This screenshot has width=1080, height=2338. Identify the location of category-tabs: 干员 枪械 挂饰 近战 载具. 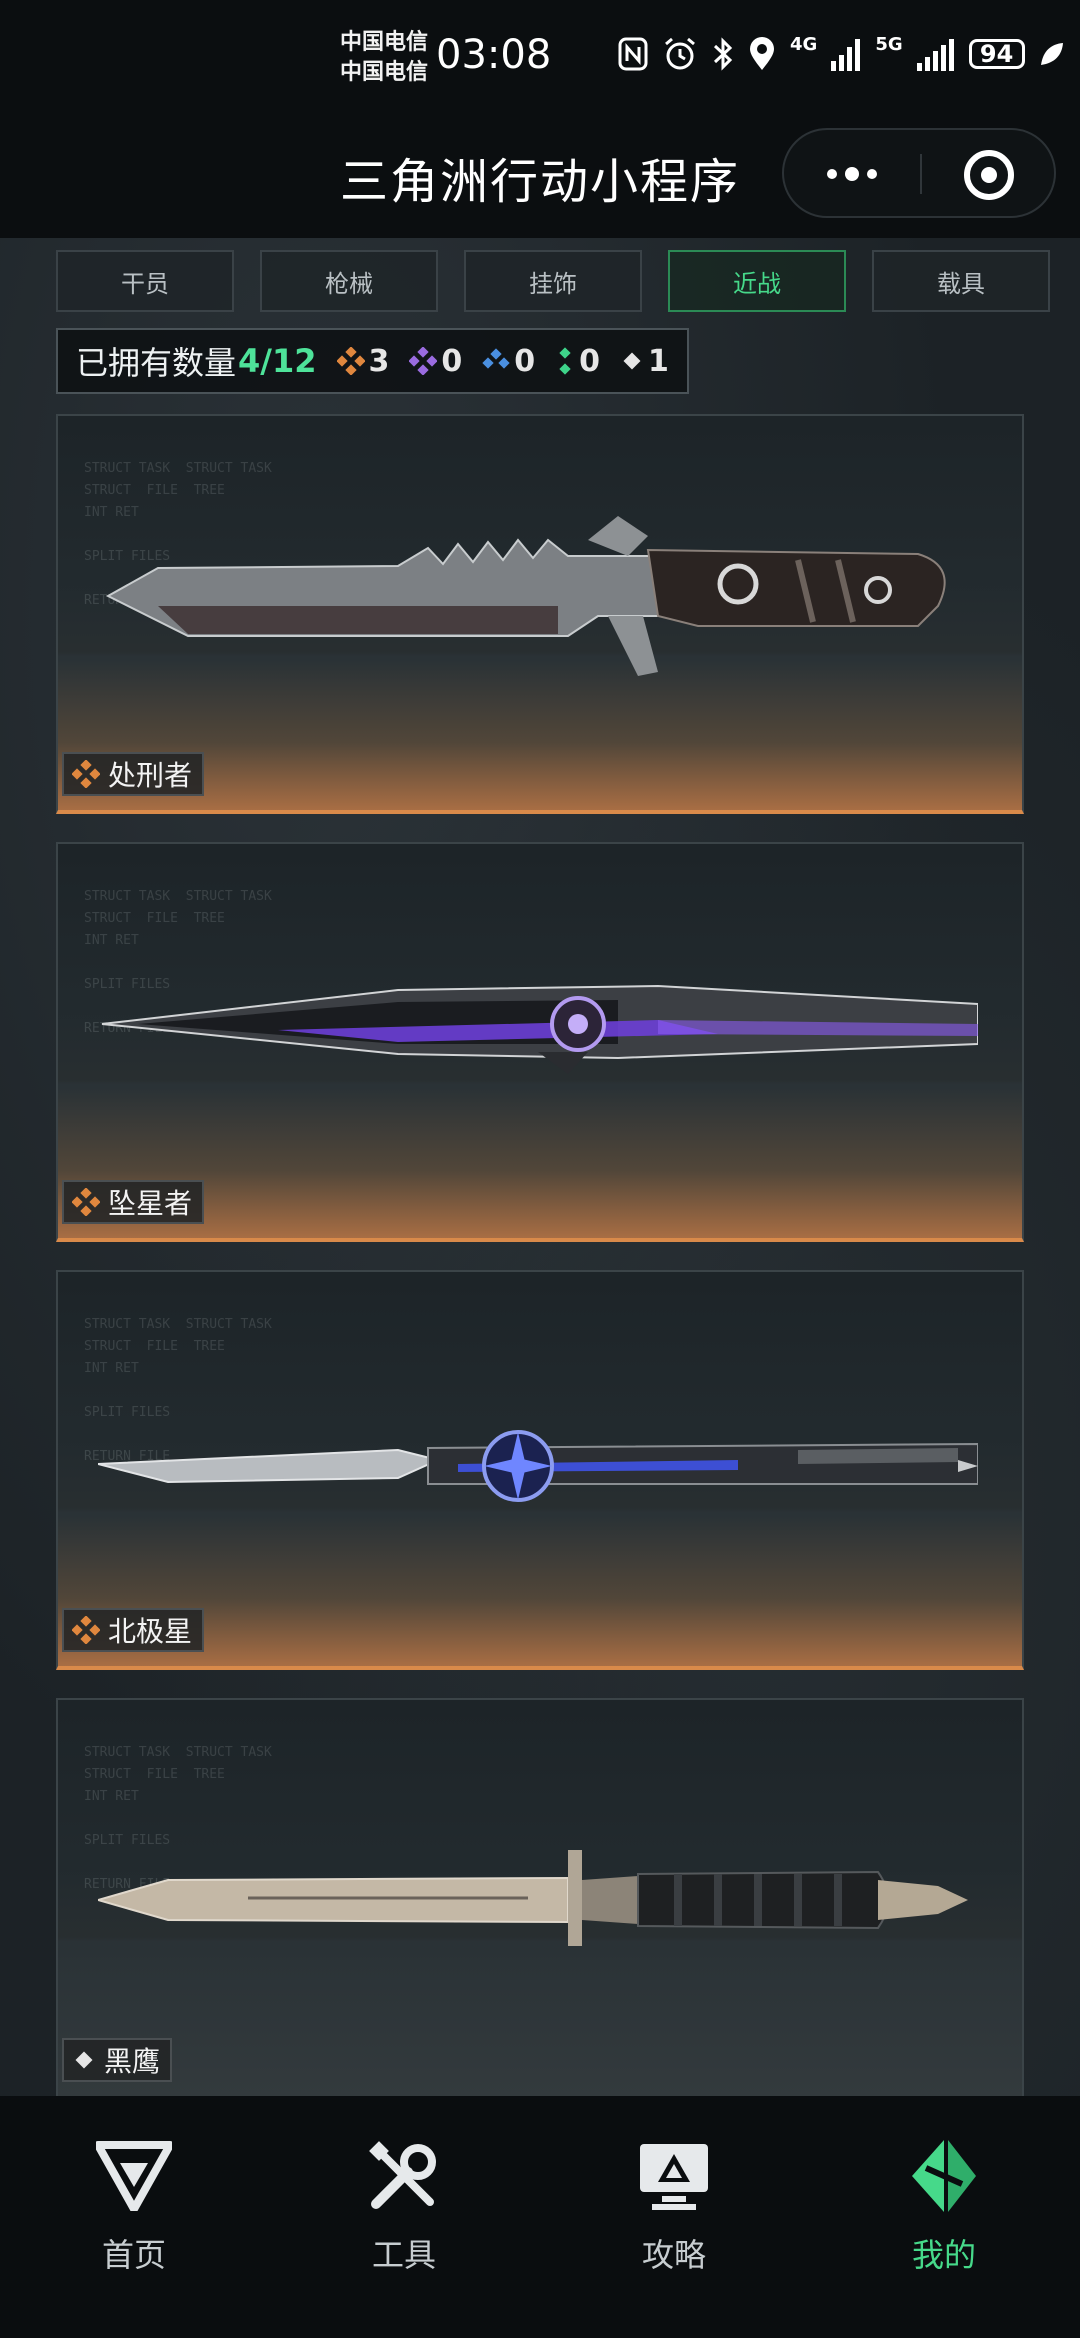
(553, 281).